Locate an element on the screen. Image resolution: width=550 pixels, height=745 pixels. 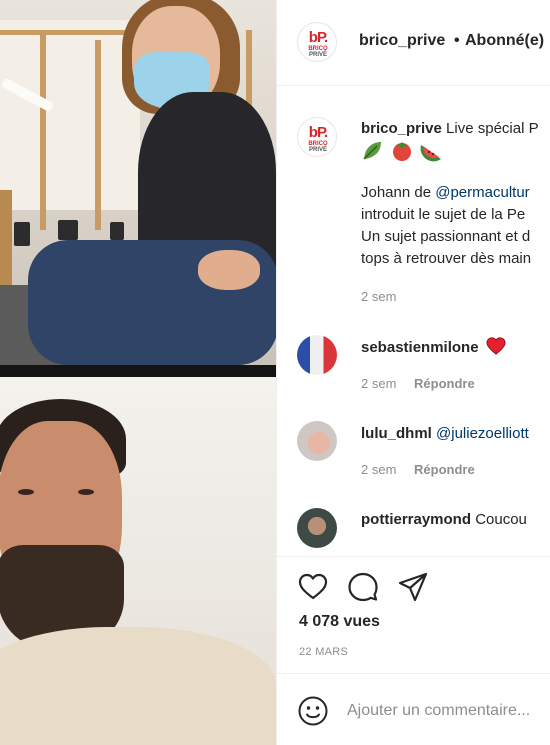
add-comment-bar is located at coordinates (413, 709).